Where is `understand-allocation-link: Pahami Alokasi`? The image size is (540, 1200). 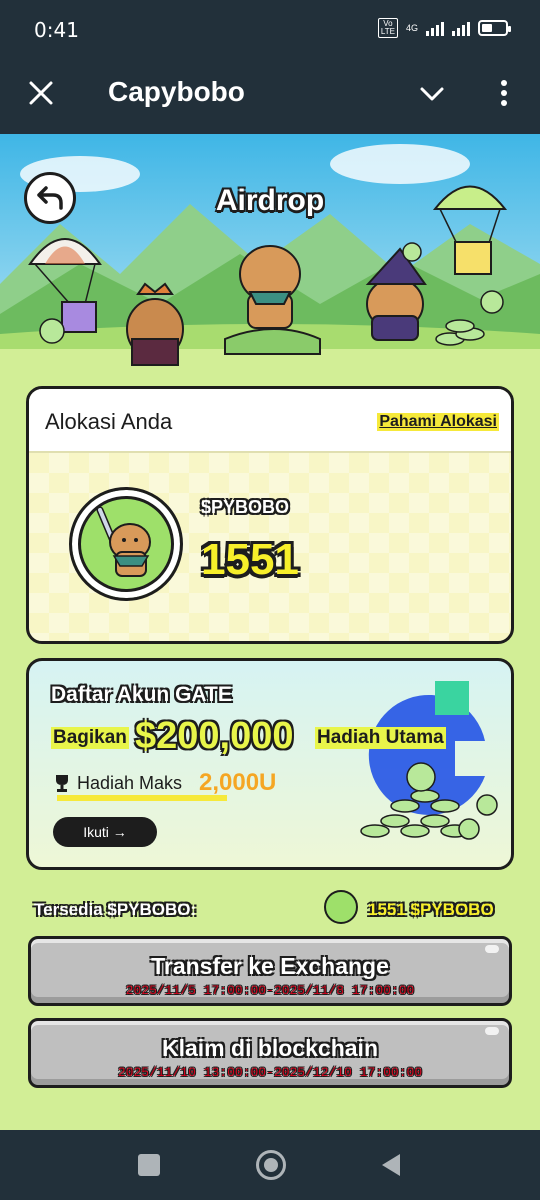 understand-allocation-link: Pahami Alokasi is located at coordinates (438, 422).